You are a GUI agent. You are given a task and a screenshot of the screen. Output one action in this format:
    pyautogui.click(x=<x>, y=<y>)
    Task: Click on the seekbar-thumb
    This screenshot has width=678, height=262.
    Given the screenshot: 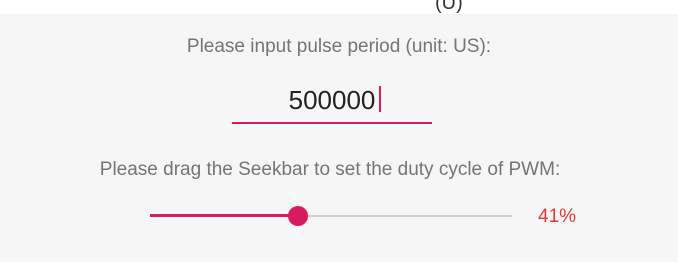 What is the action you would take?
    pyautogui.click(x=298, y=216)
    